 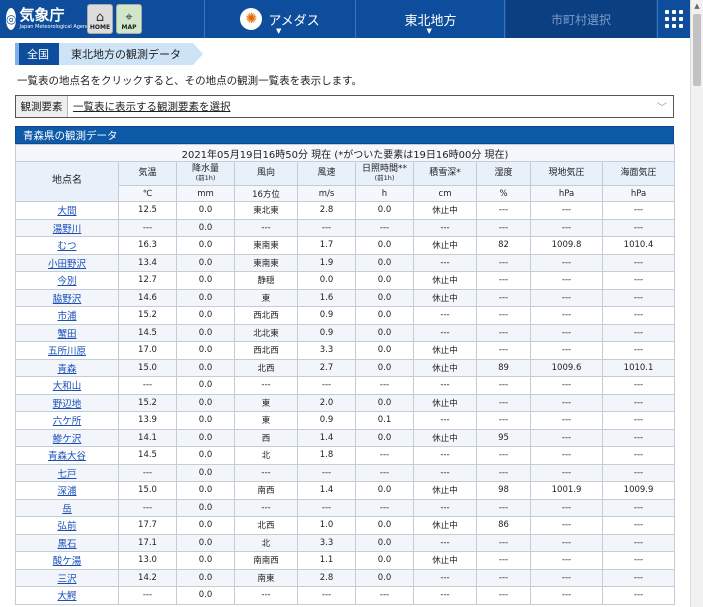 I want to click on map-button: ⌖ MAP, so click(x=129, y=19).